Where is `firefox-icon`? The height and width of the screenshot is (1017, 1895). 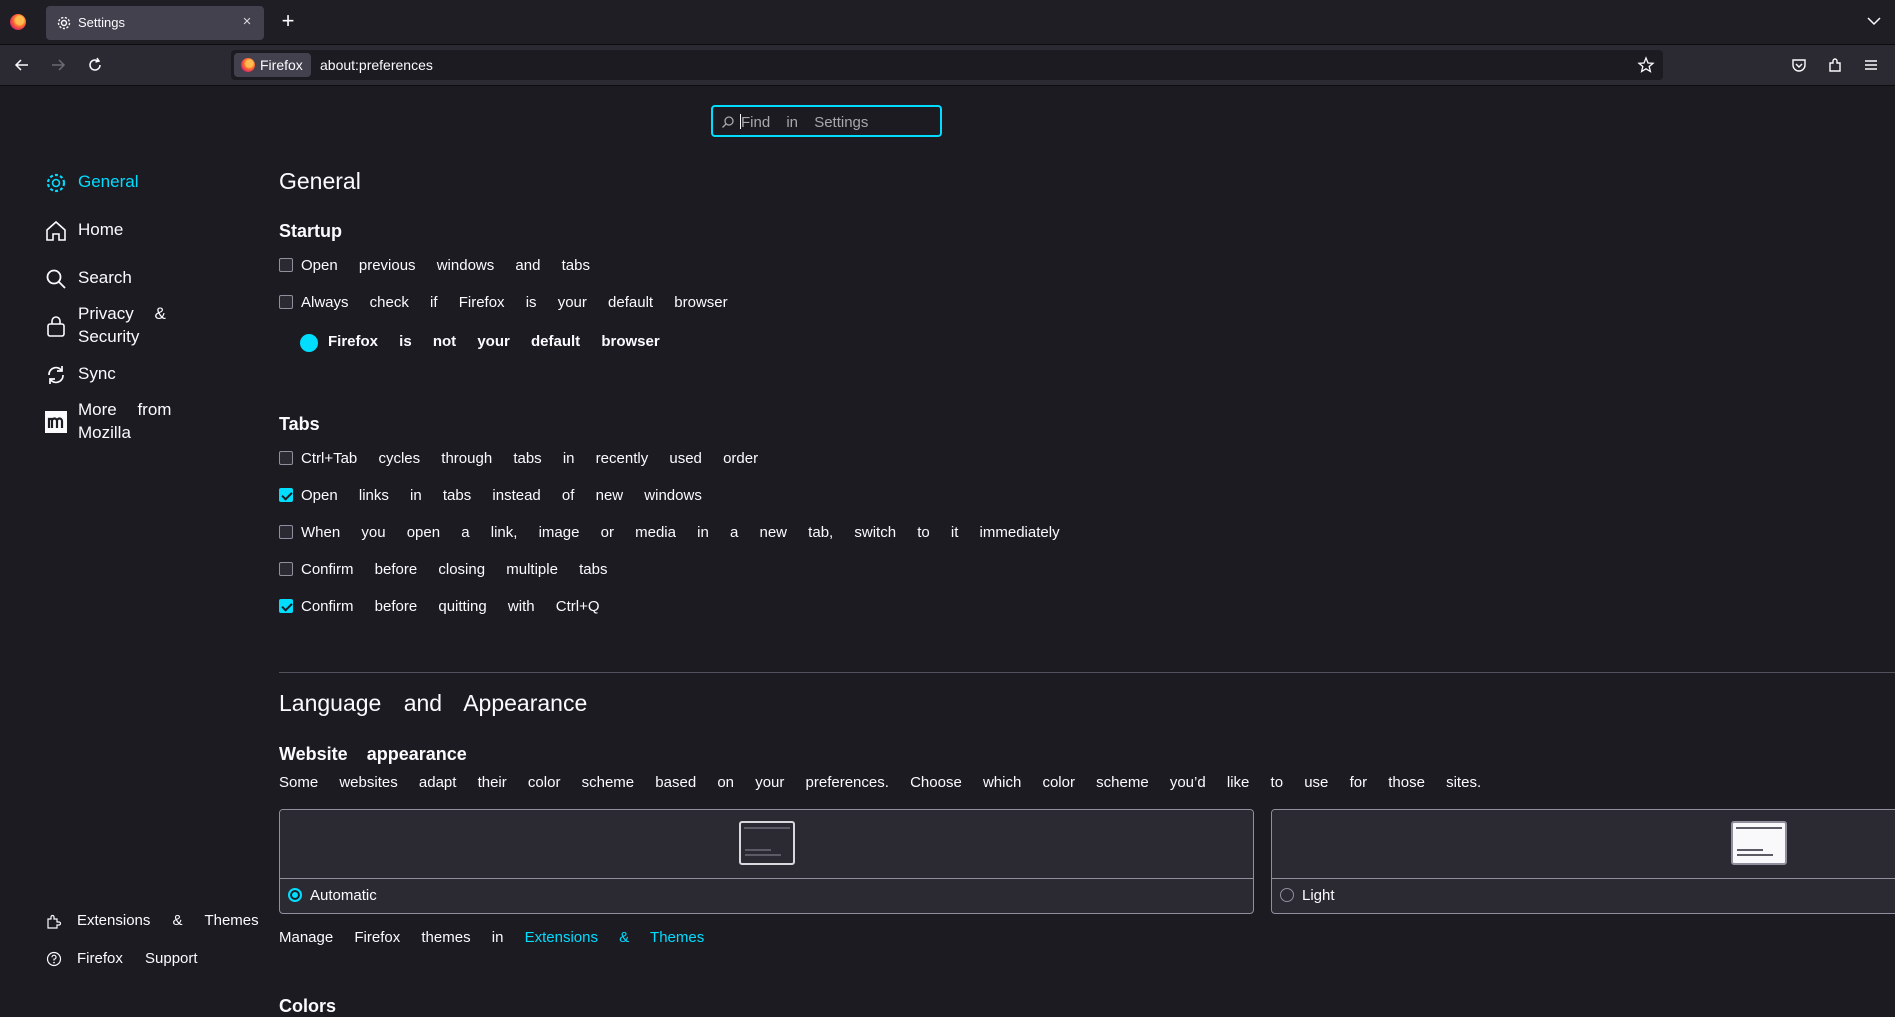 firefox-icon is located at coordinates (248, 65).